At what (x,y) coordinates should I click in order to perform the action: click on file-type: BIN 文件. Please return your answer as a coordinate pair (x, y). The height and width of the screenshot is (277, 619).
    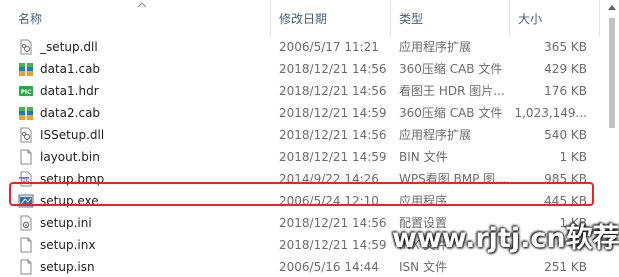
    Looking at the image, I should click on (423, 157).